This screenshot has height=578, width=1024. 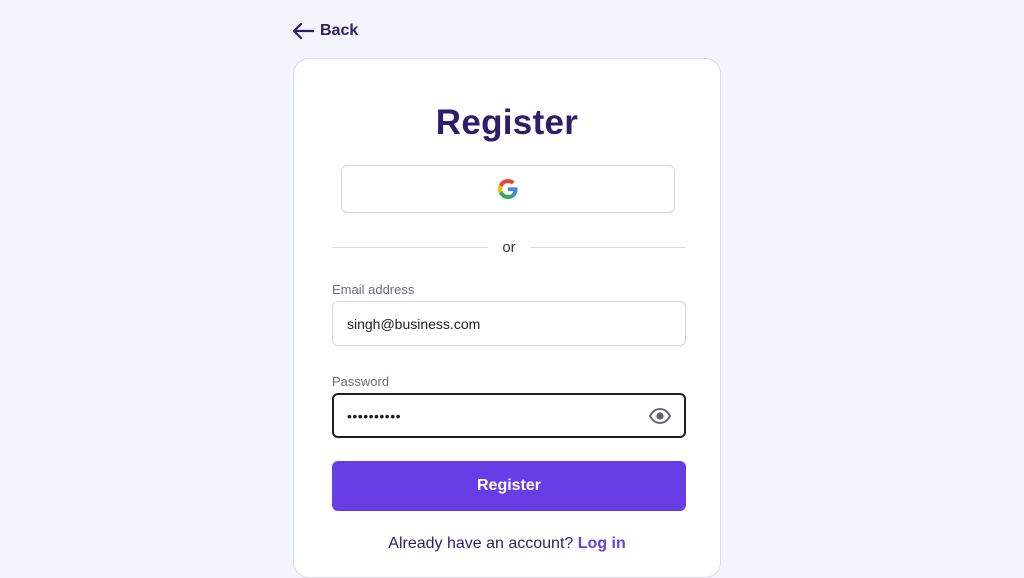 I want to click on back-label: Back, so click(x=339, y=30).